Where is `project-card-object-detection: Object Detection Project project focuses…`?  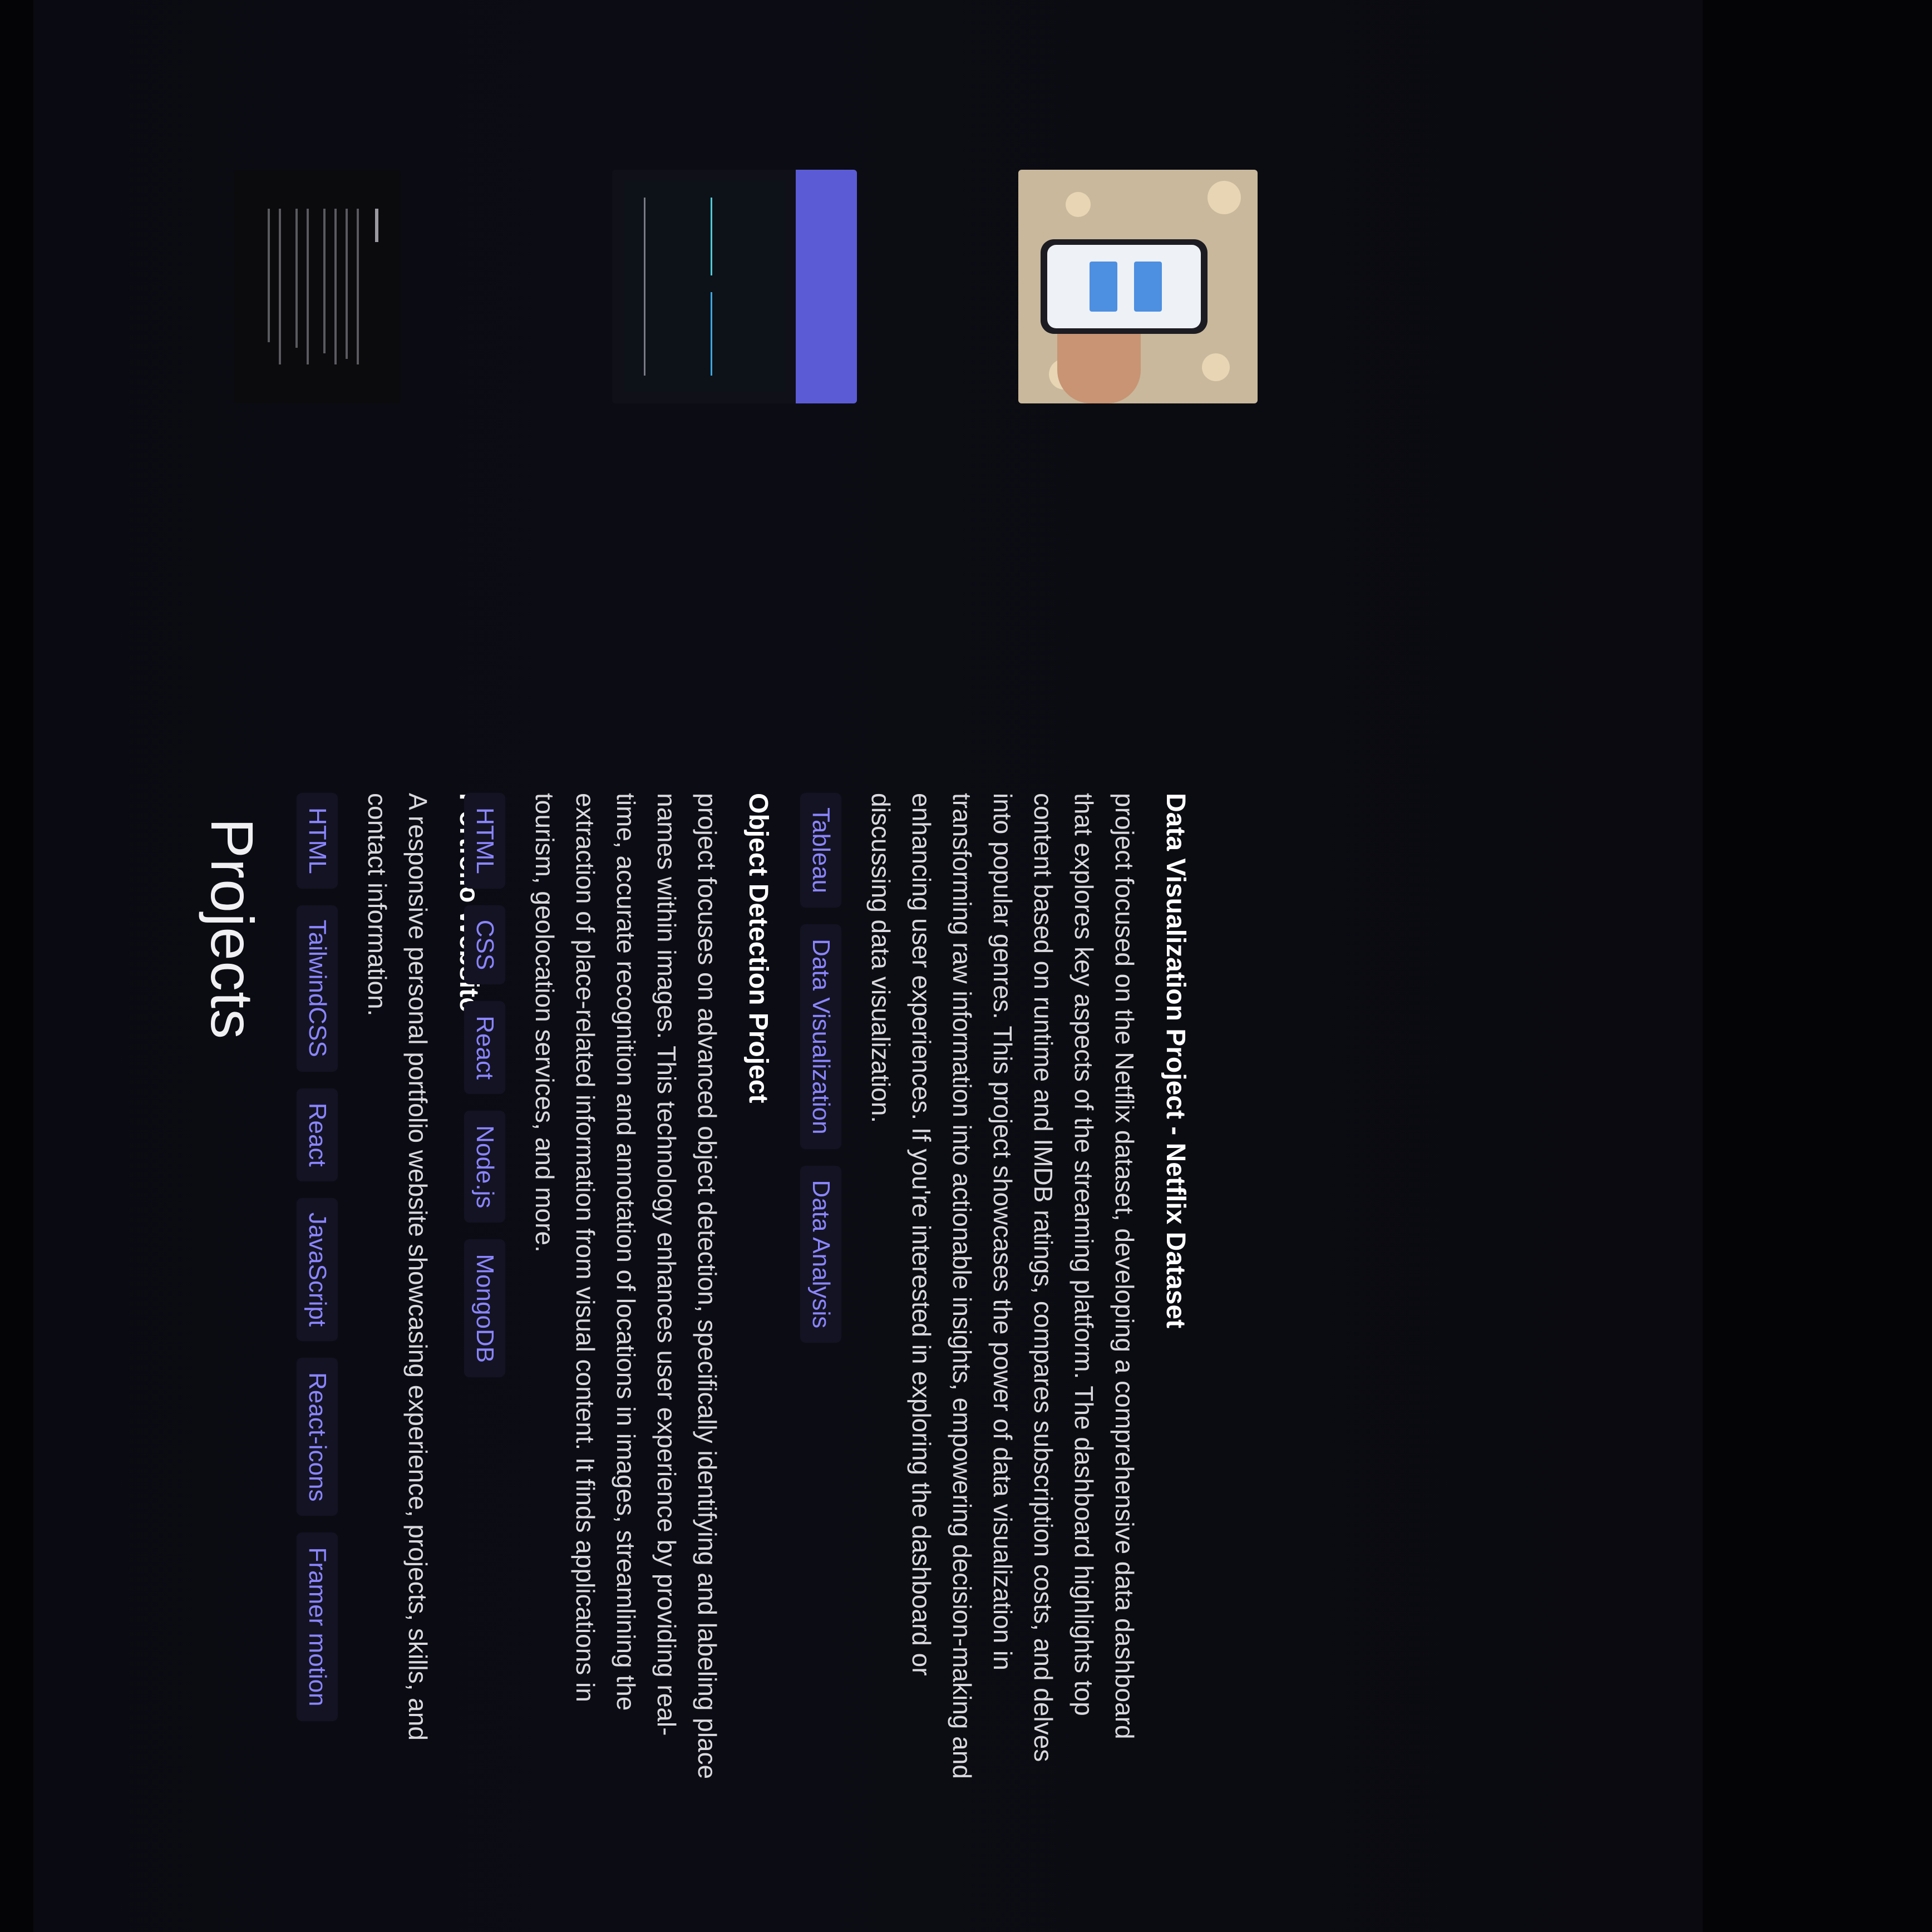
project-card-object-detection: Object Detection Project project focuses… is located at coordinates (618, 1288).